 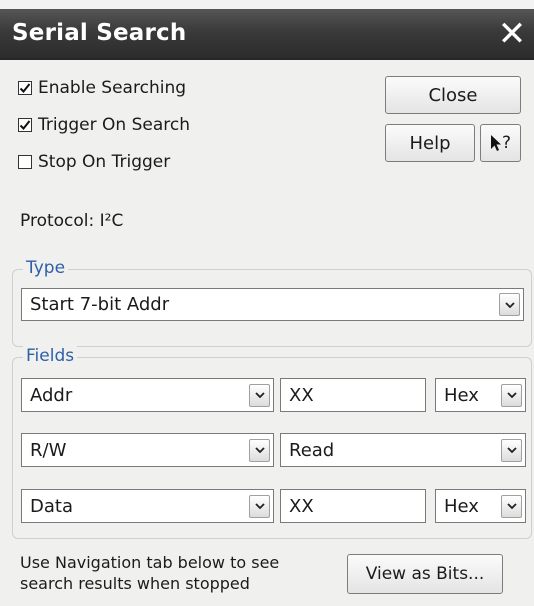 I want to click on navigation-hint-line1: Use Navigation tab below to see, so click(x=150, y=562).